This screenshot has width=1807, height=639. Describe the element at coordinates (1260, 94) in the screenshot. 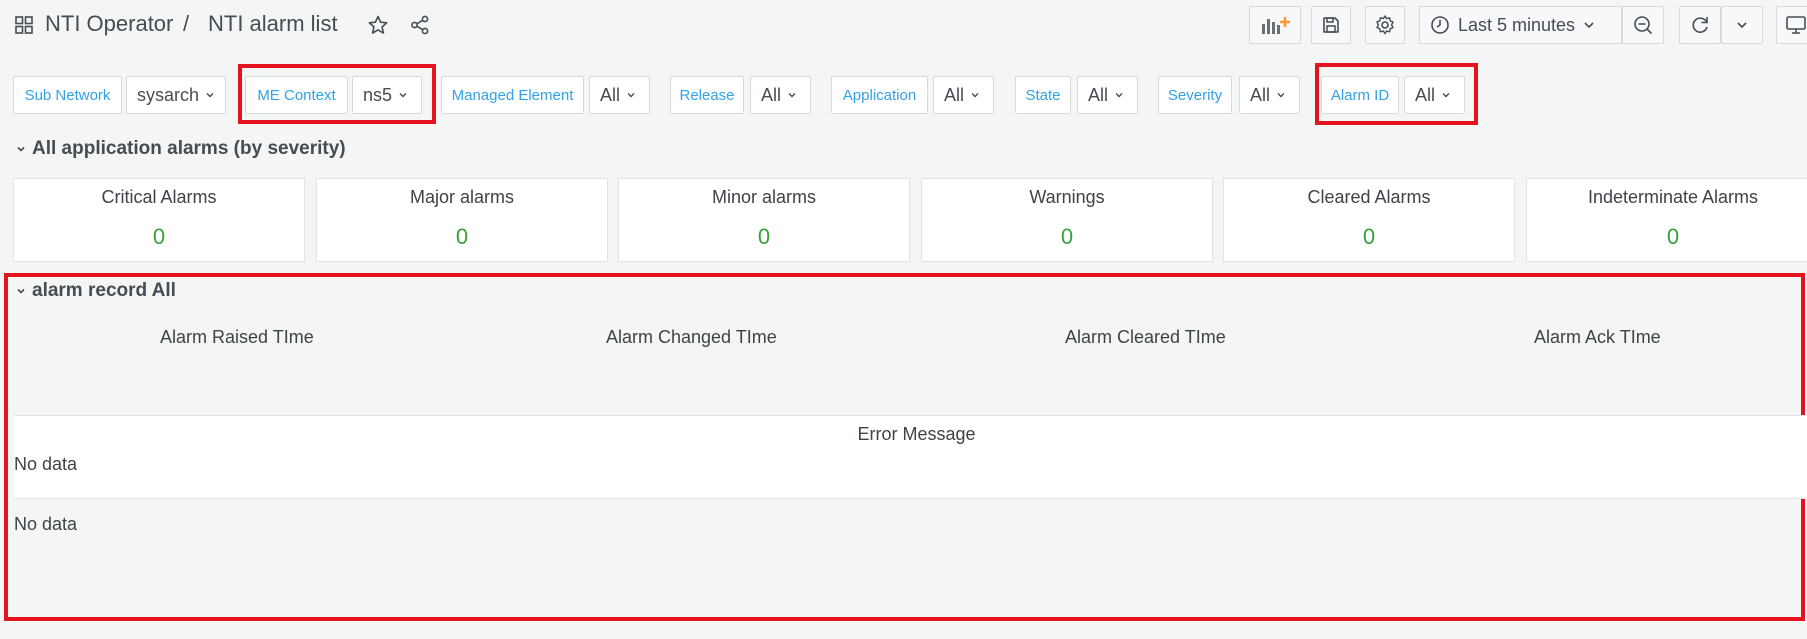

I see `variable-value-severity: All` at that location.